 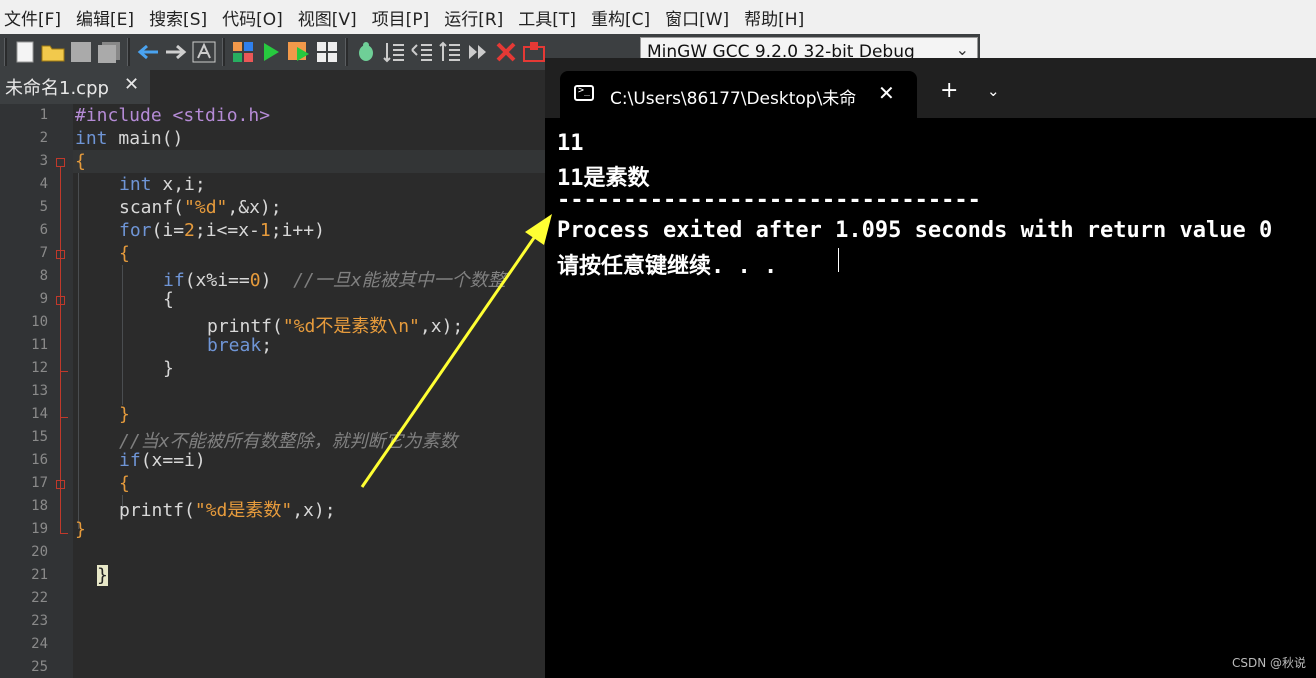 I want to click on code-line: if(x%i==0) //一旦x能被其中一个数整, so click(x=334, y=279).